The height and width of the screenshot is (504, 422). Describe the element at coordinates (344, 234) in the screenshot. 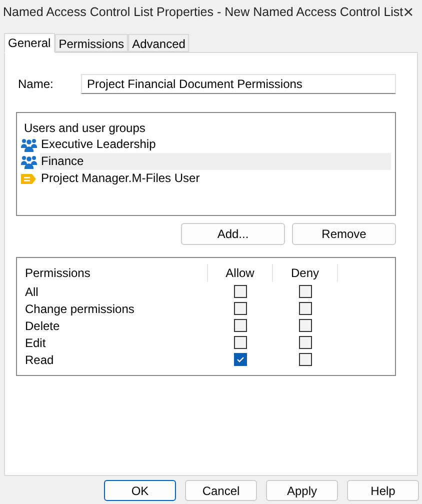

I see `list-button: Remove` at that location.